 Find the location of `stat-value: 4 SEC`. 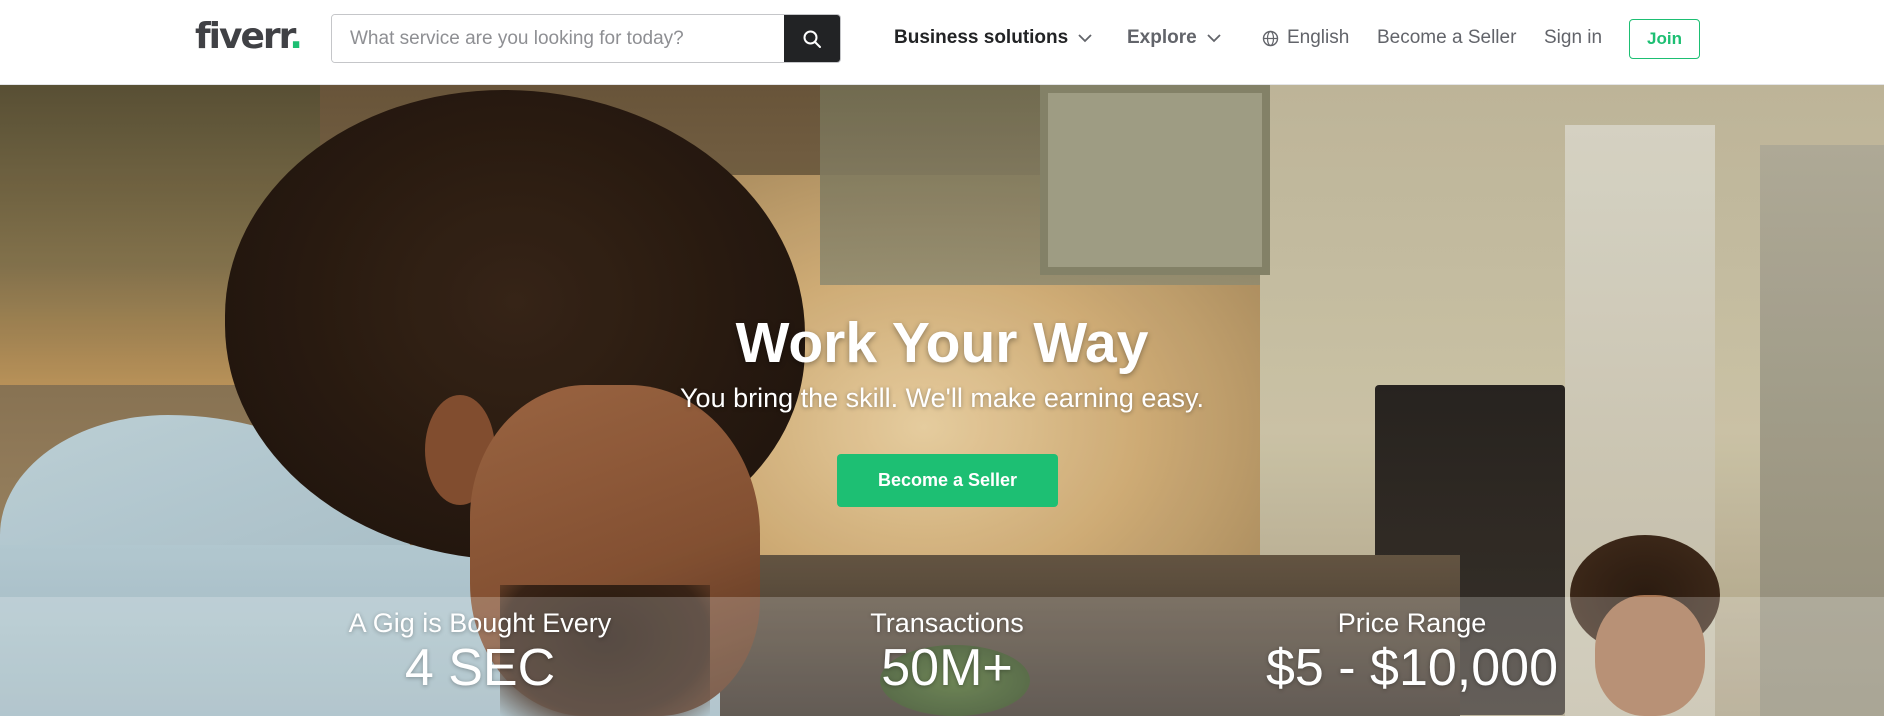

stat-value: 4 SEC is located at coordinates (480, 668).